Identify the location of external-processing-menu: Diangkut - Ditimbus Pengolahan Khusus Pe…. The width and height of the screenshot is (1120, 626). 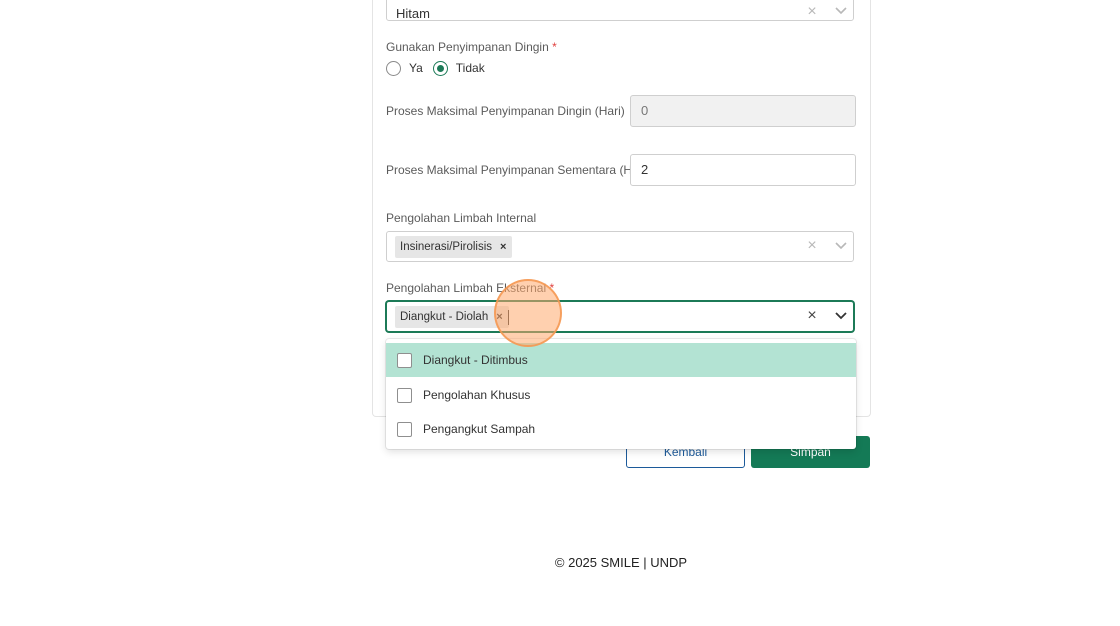
(621, 394).